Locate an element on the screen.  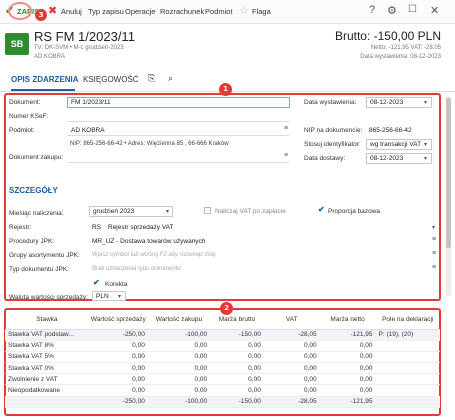
section-title-details: SZCZEGÓŁY is located at coordinates (33, 190).